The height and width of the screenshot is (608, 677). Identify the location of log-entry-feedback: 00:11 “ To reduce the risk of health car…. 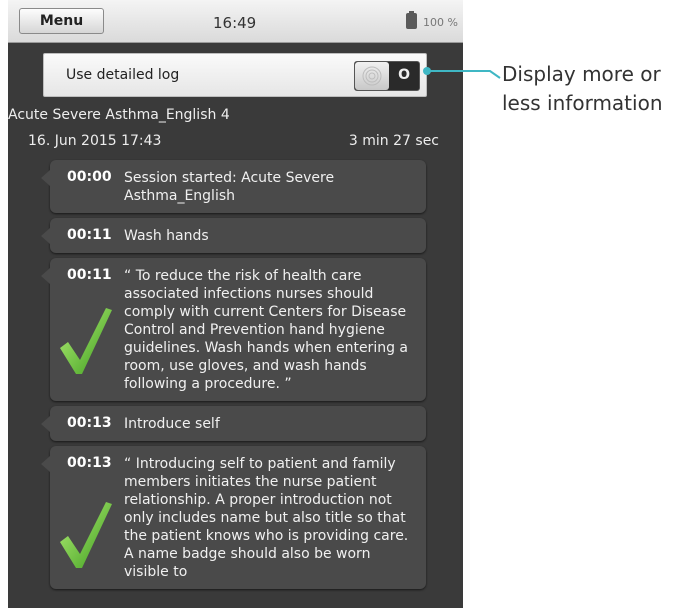
(233, 329).